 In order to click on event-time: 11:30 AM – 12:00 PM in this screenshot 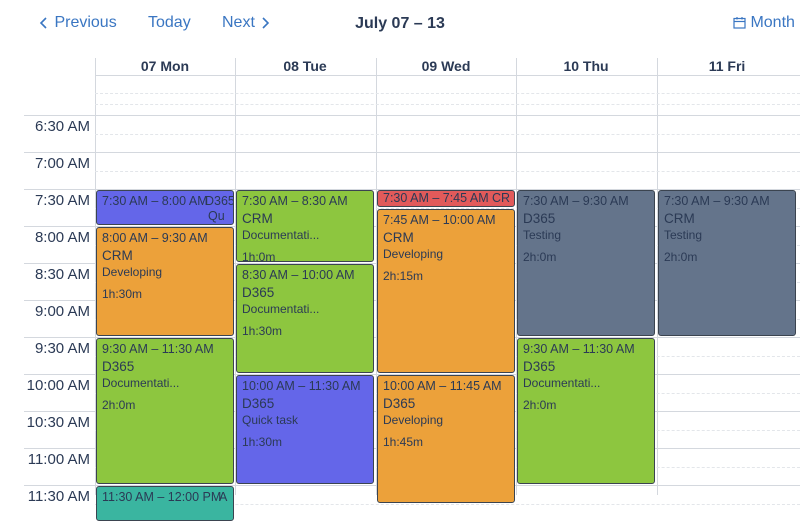, I will do `click(162, 497)`.